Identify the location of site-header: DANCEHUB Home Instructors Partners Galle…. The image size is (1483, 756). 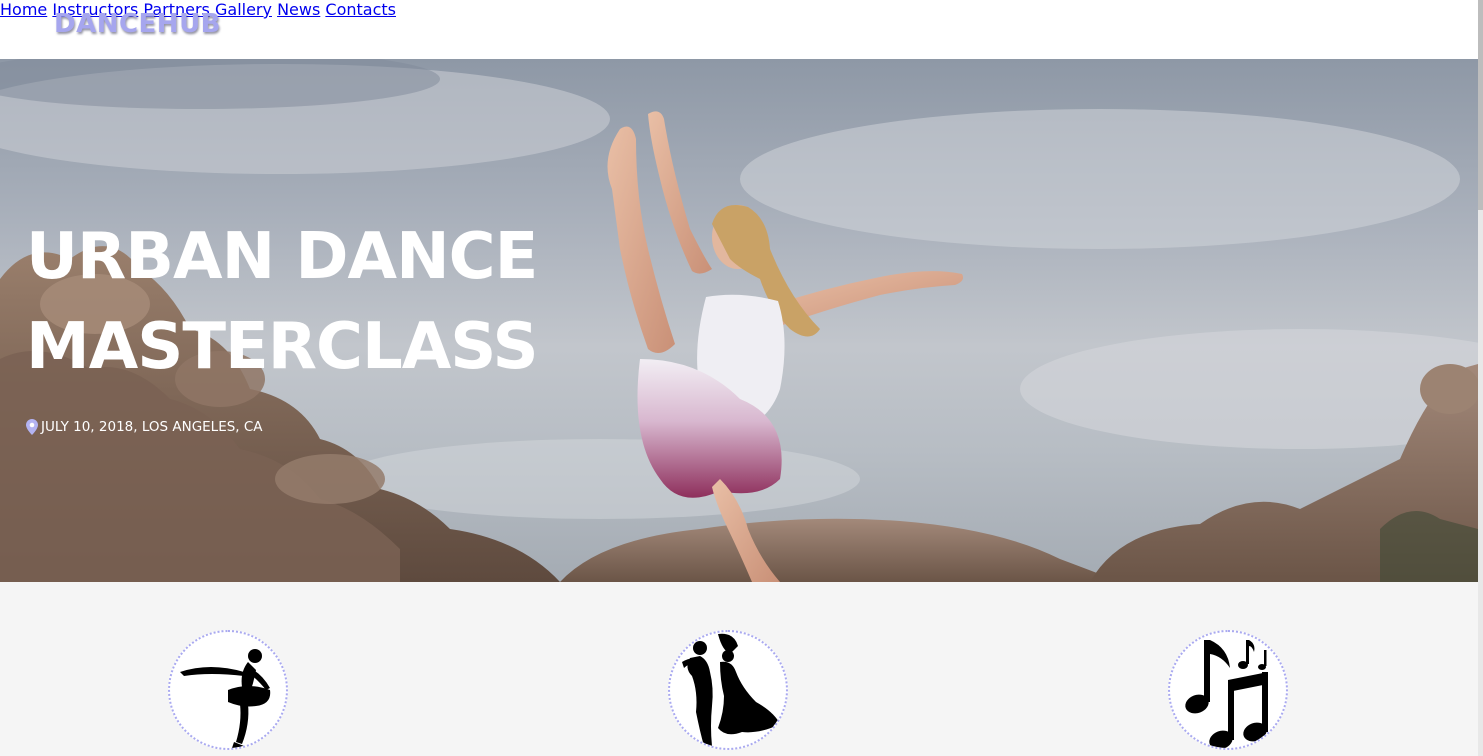
(739, 29).